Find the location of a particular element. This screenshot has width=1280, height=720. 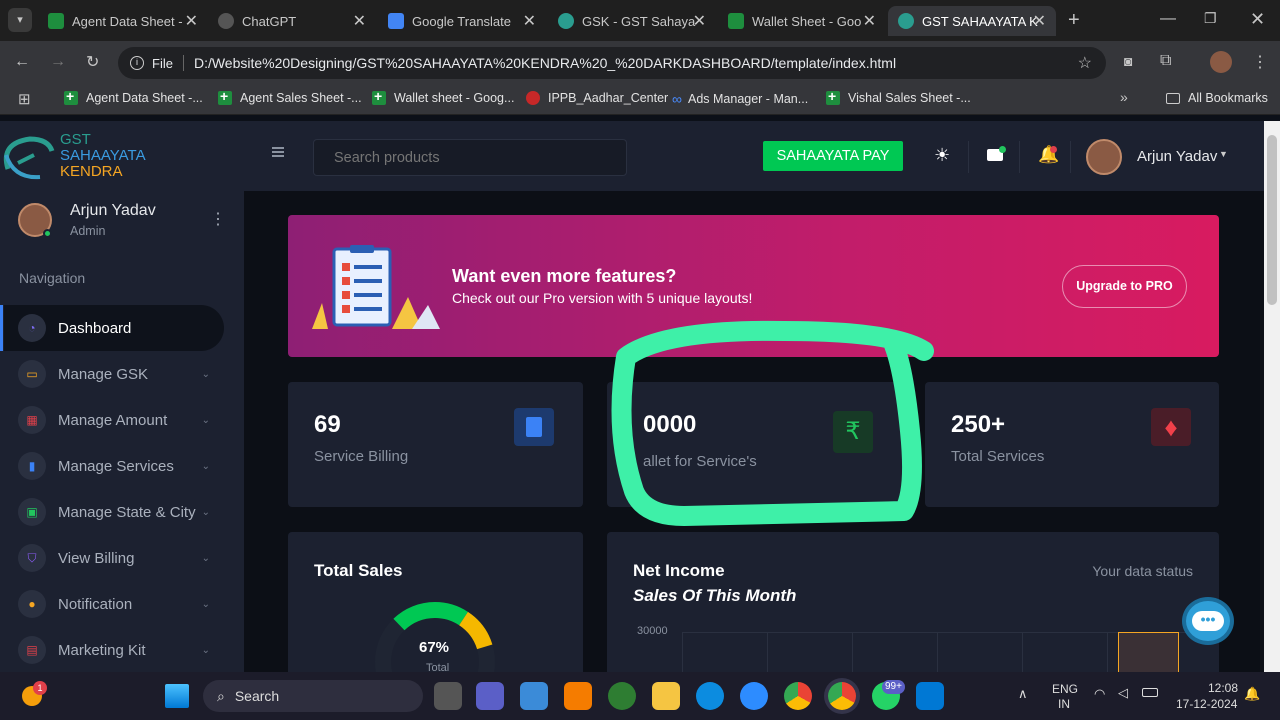

bookmark-star-icon: ☆ is located at coordinates (1085, 63).